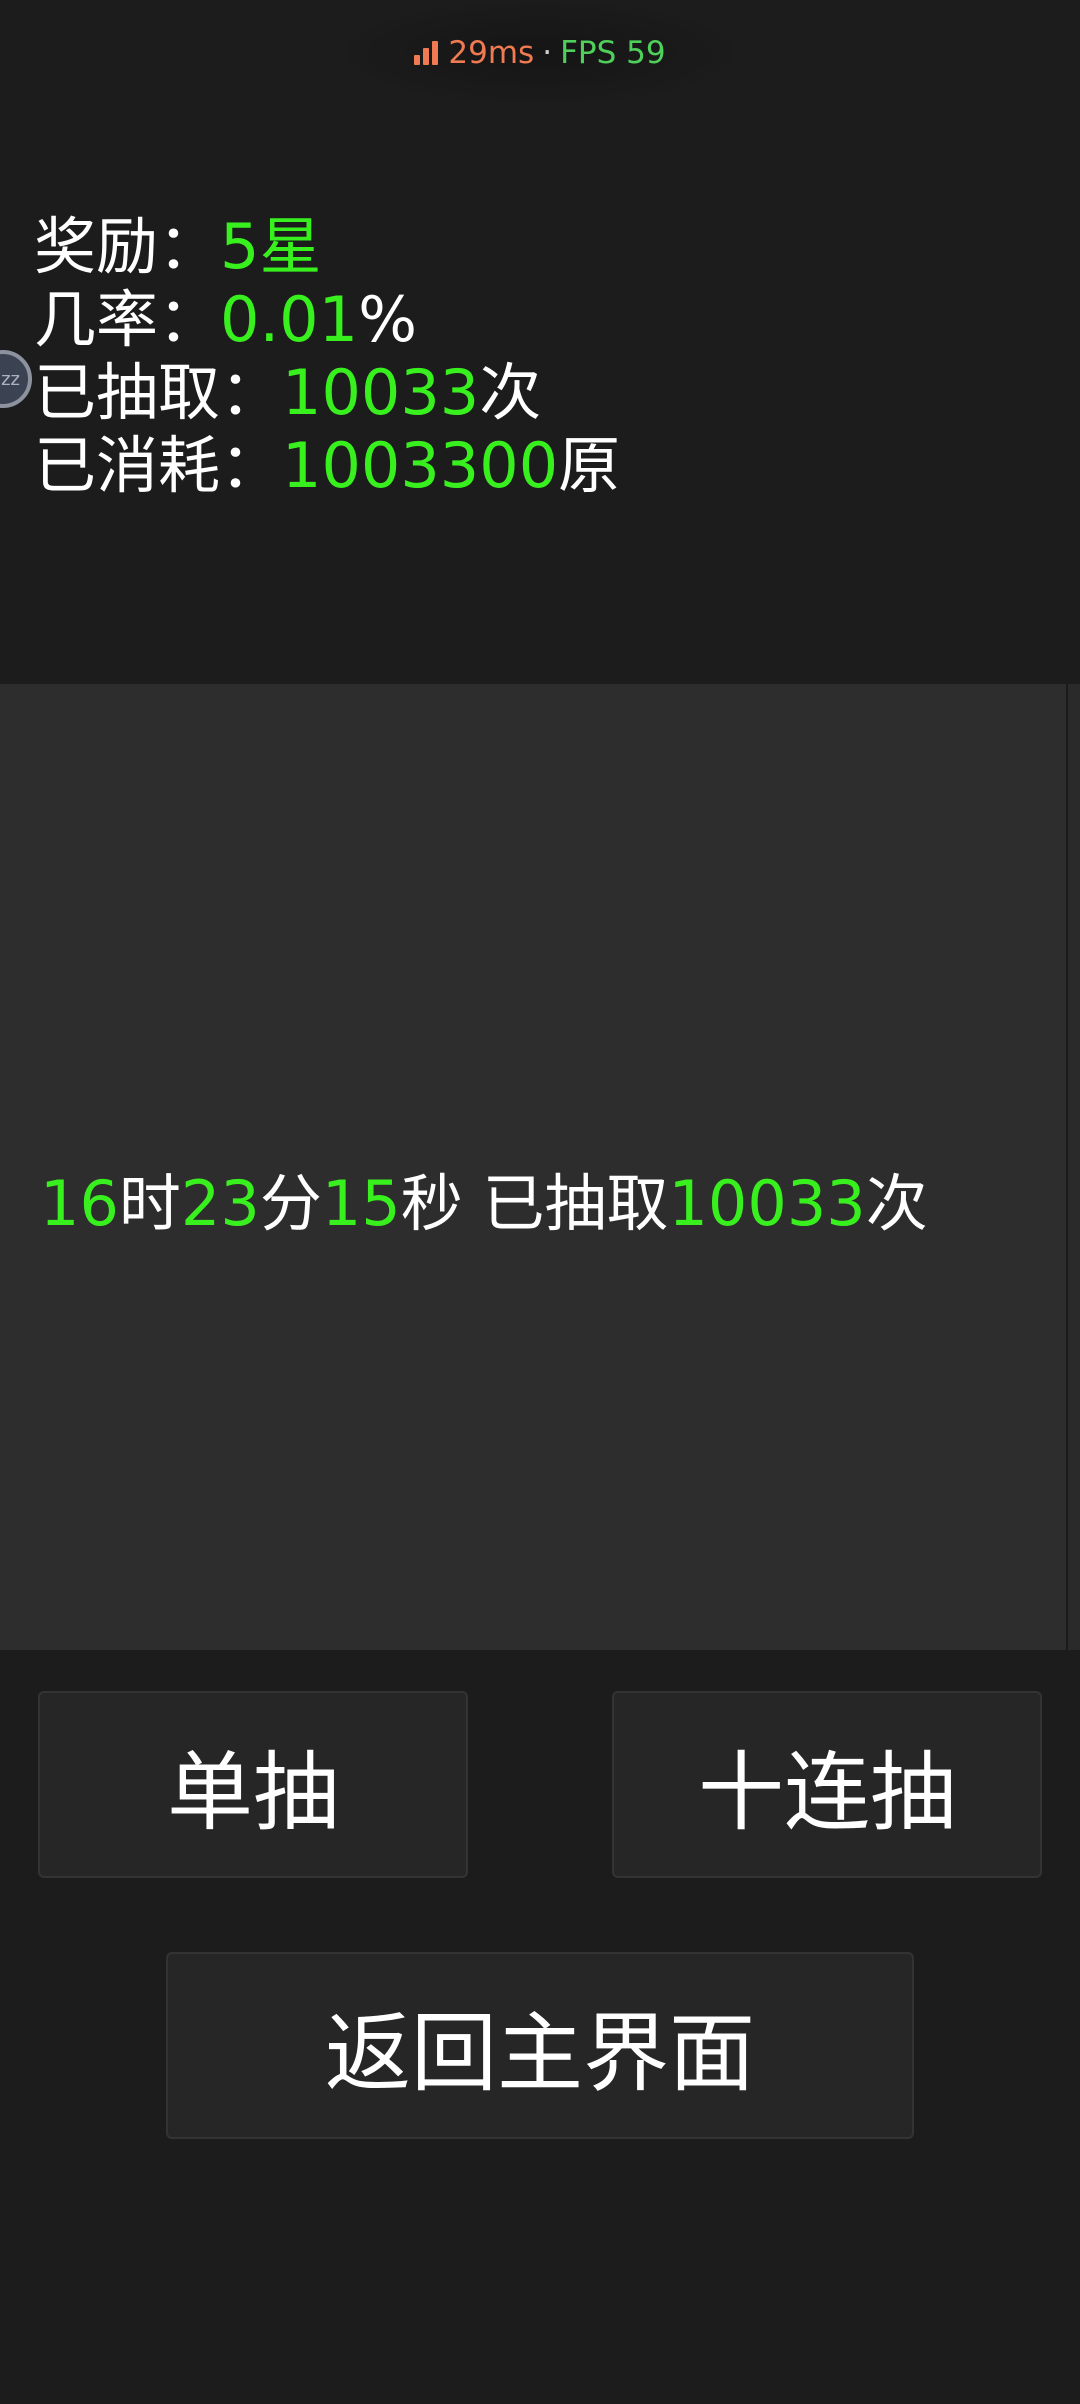  I want to click on signal-bars-icon, so click(426, 52).